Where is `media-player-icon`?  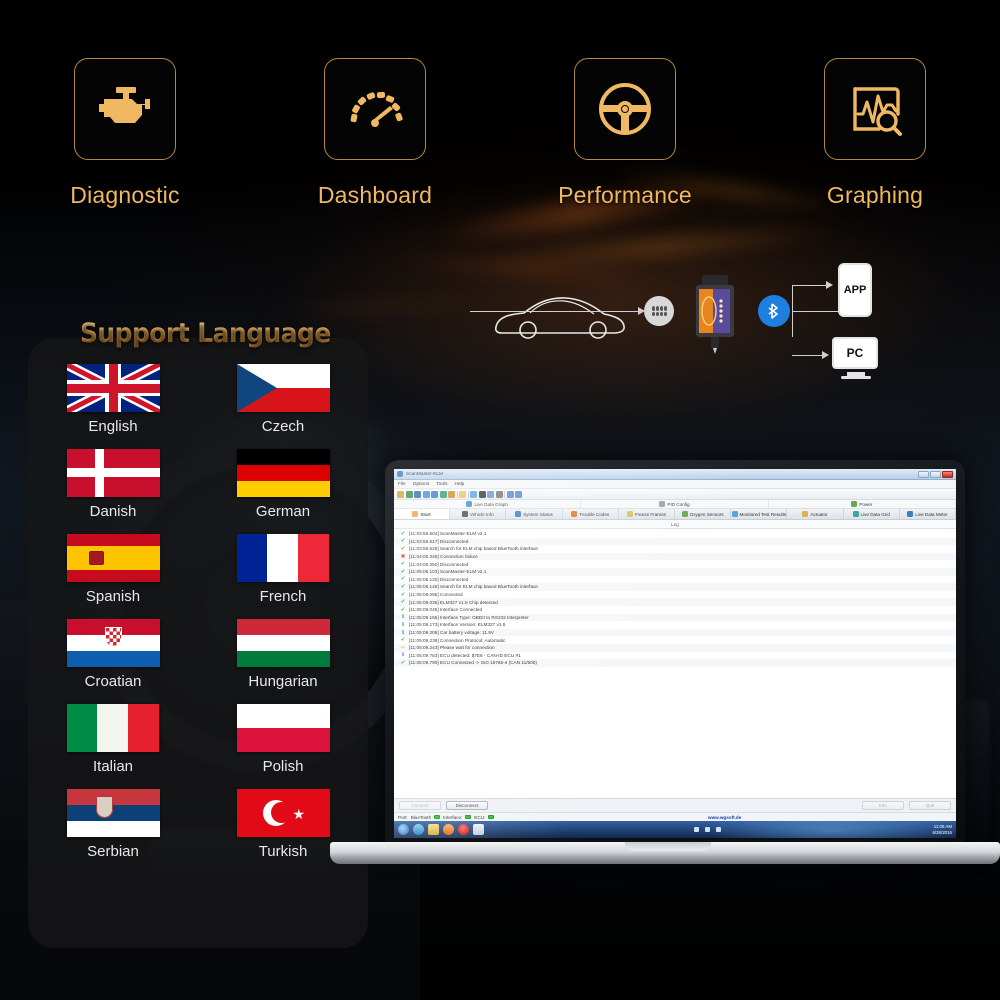 media-player-icon is located at coordinates (448, 829).